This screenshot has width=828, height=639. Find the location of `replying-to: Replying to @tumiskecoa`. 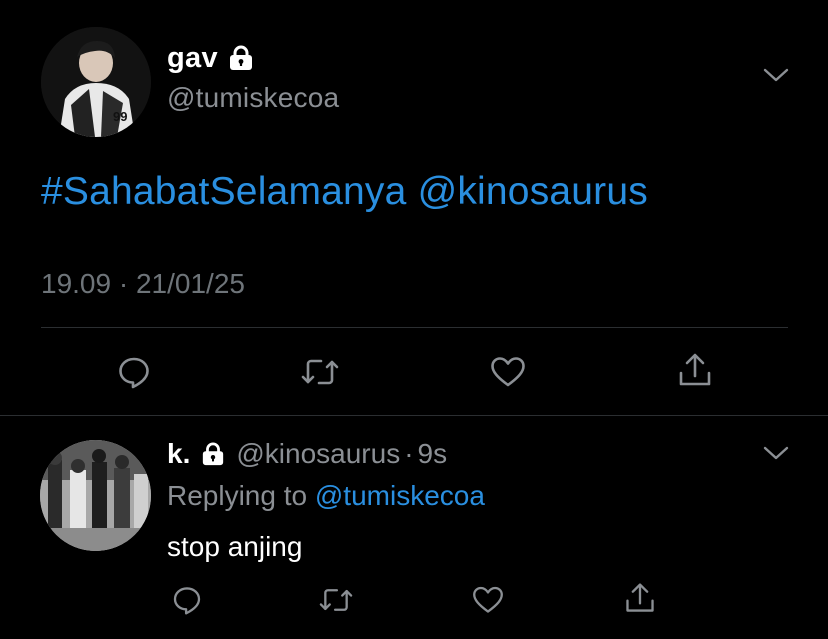

replying-to: Replying to @tumiskecoa is located at coordinates (326, 496).